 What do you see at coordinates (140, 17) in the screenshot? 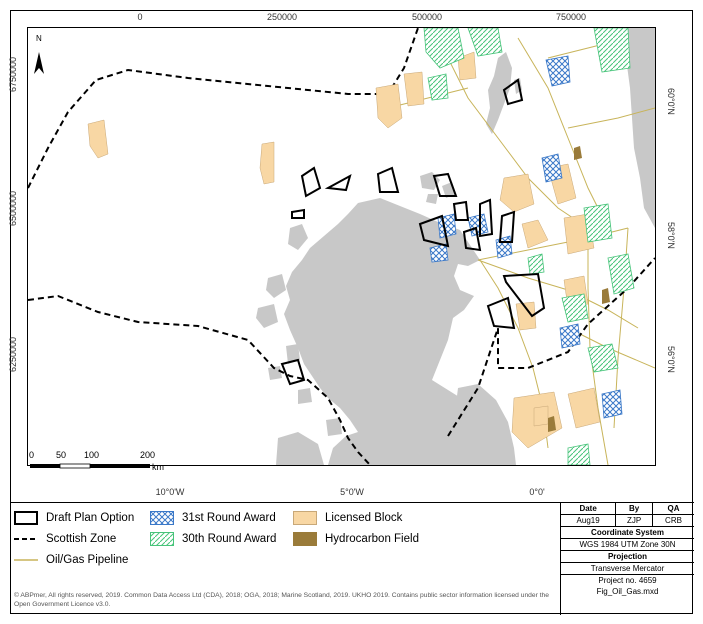
I see `top-tick: 0` at bounding box center [140, 17].